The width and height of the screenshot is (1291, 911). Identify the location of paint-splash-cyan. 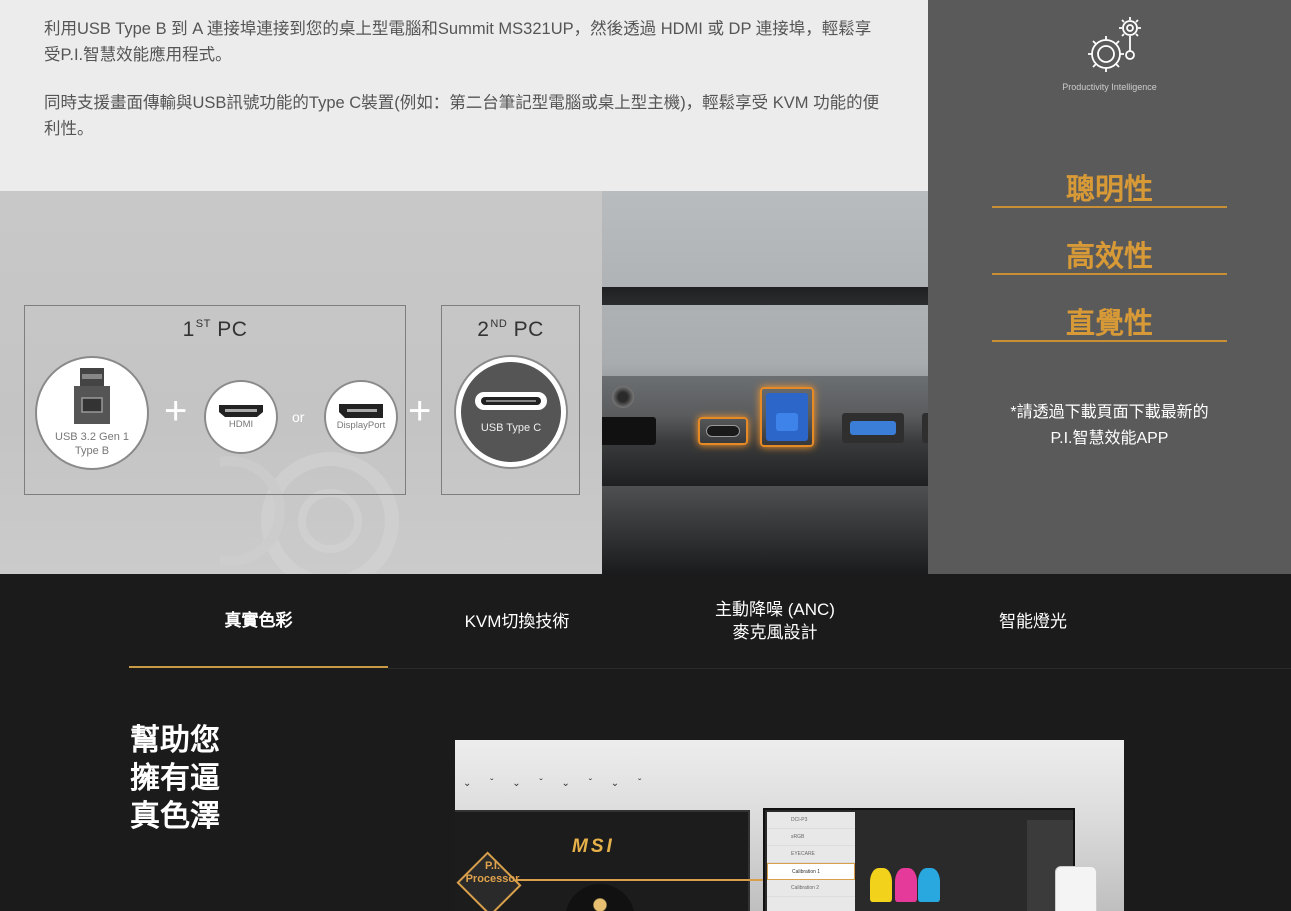
(929, 885).